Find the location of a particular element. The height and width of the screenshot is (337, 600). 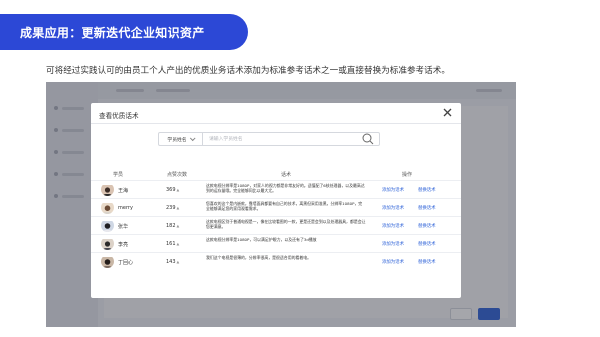

modal-title: 查看优质话术 is located at coordinates (119, 116).